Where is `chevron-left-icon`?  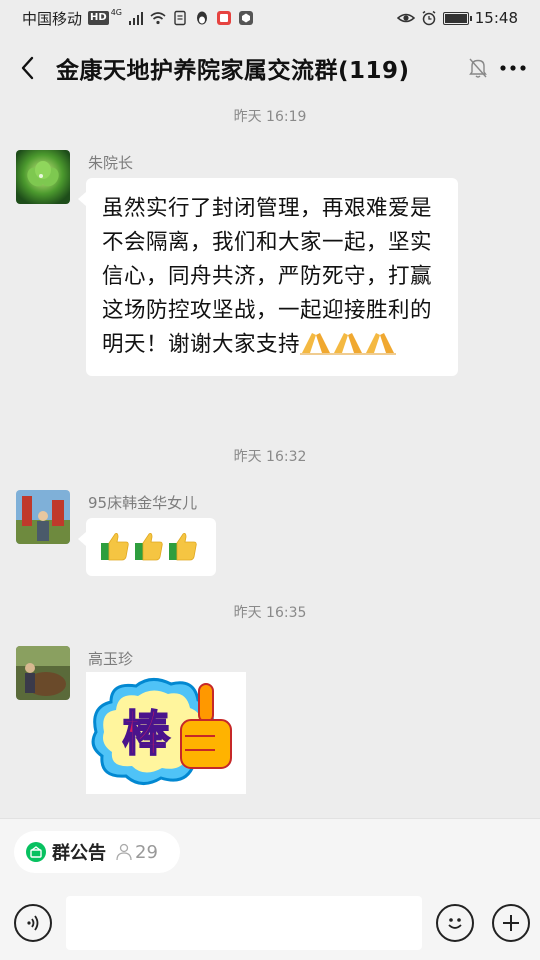 chevron-left-icon is located at coordinates (27, 68).